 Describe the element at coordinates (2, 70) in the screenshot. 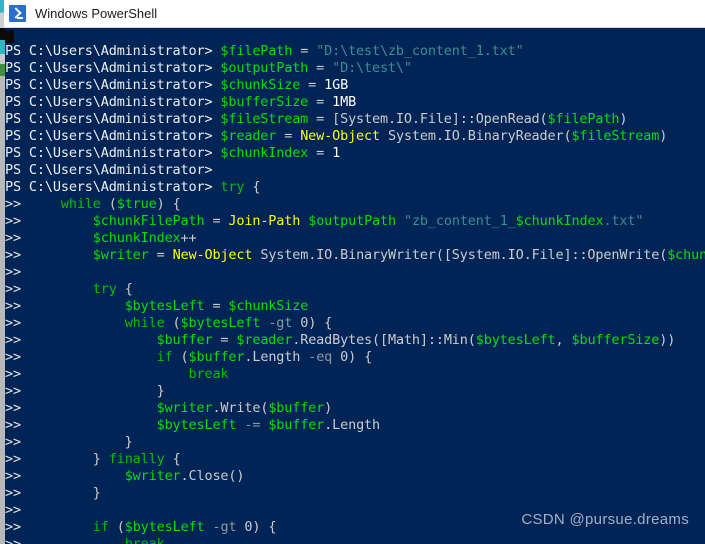

I see `edge-segment-green` at that location.